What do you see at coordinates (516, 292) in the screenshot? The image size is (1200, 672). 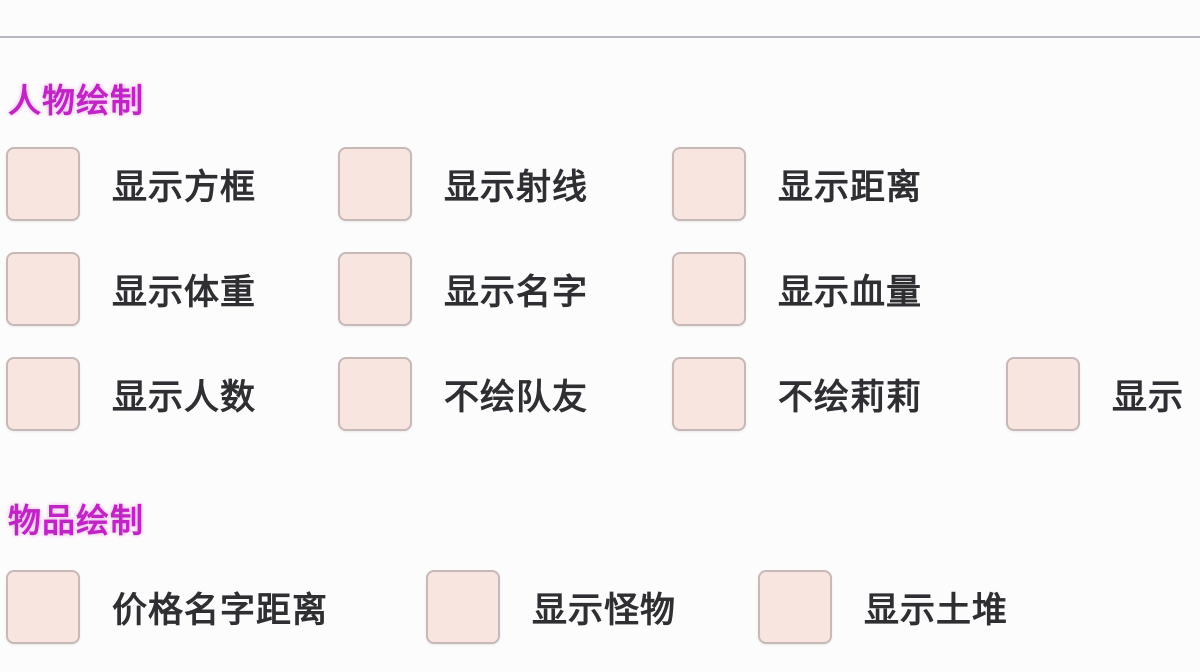 I see `option-label: 显示名字` at bounding box center [516, 292].